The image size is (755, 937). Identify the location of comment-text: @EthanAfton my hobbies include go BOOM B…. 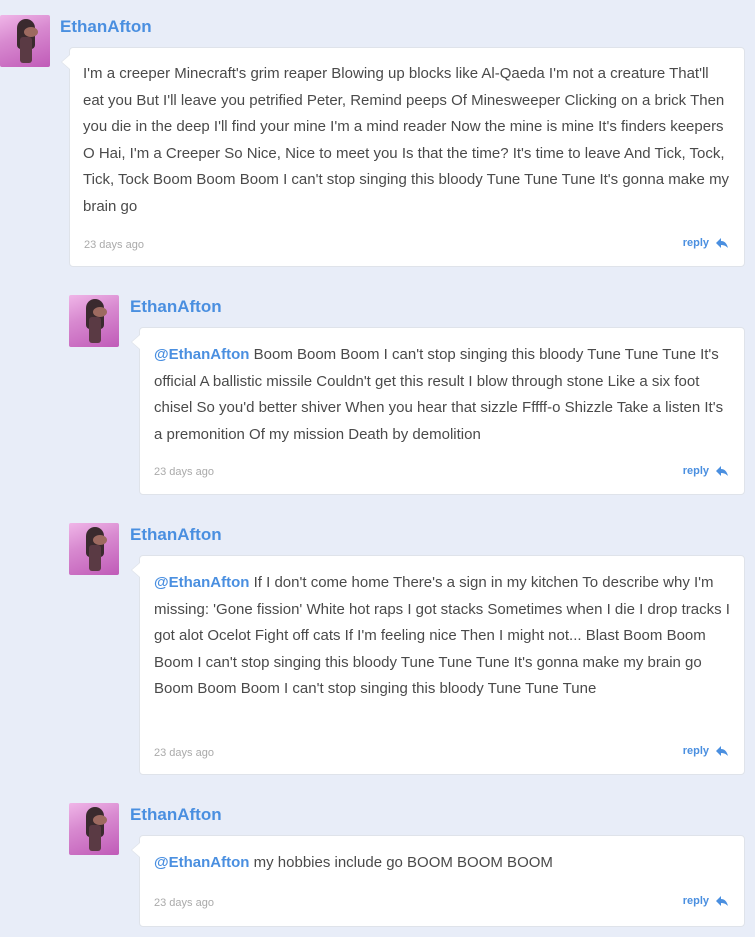
(444, 863).